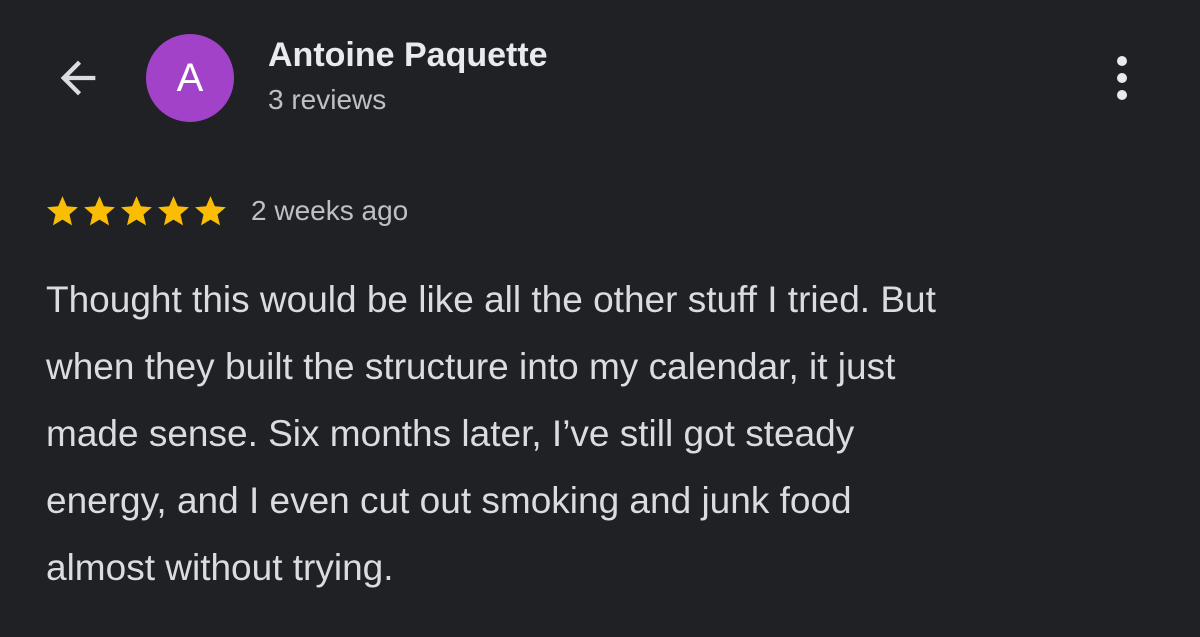 The height and width of the screenshot is (637, 1200). I want to click on more-vert-icon, so click(1122, 61).